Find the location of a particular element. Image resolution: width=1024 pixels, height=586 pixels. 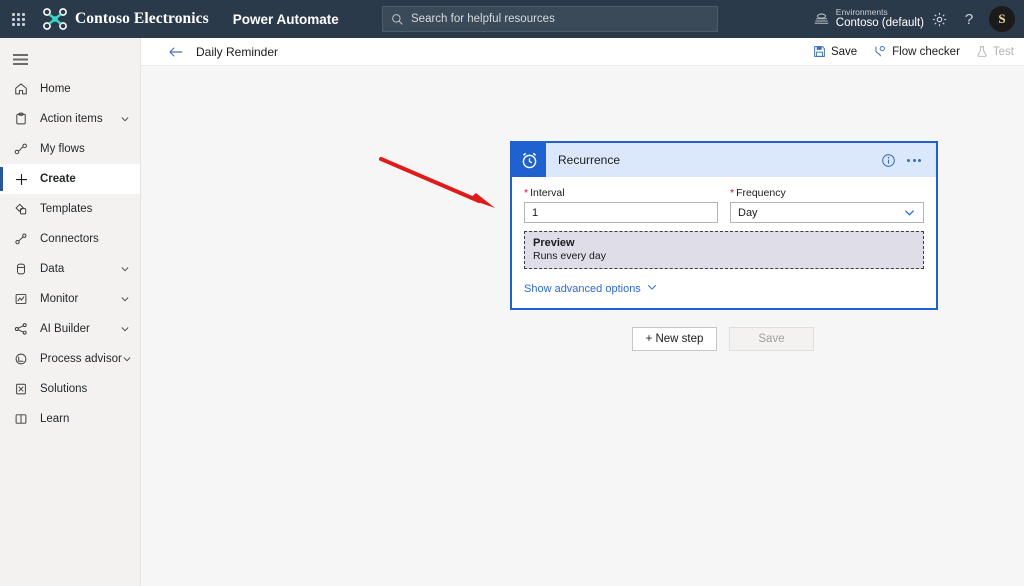

learn-icon is located at coordinates (22, 419).